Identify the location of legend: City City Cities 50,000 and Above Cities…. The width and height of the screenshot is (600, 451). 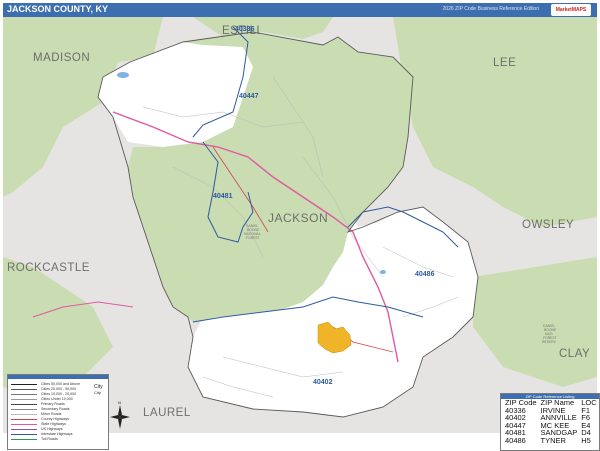
(58, 412).